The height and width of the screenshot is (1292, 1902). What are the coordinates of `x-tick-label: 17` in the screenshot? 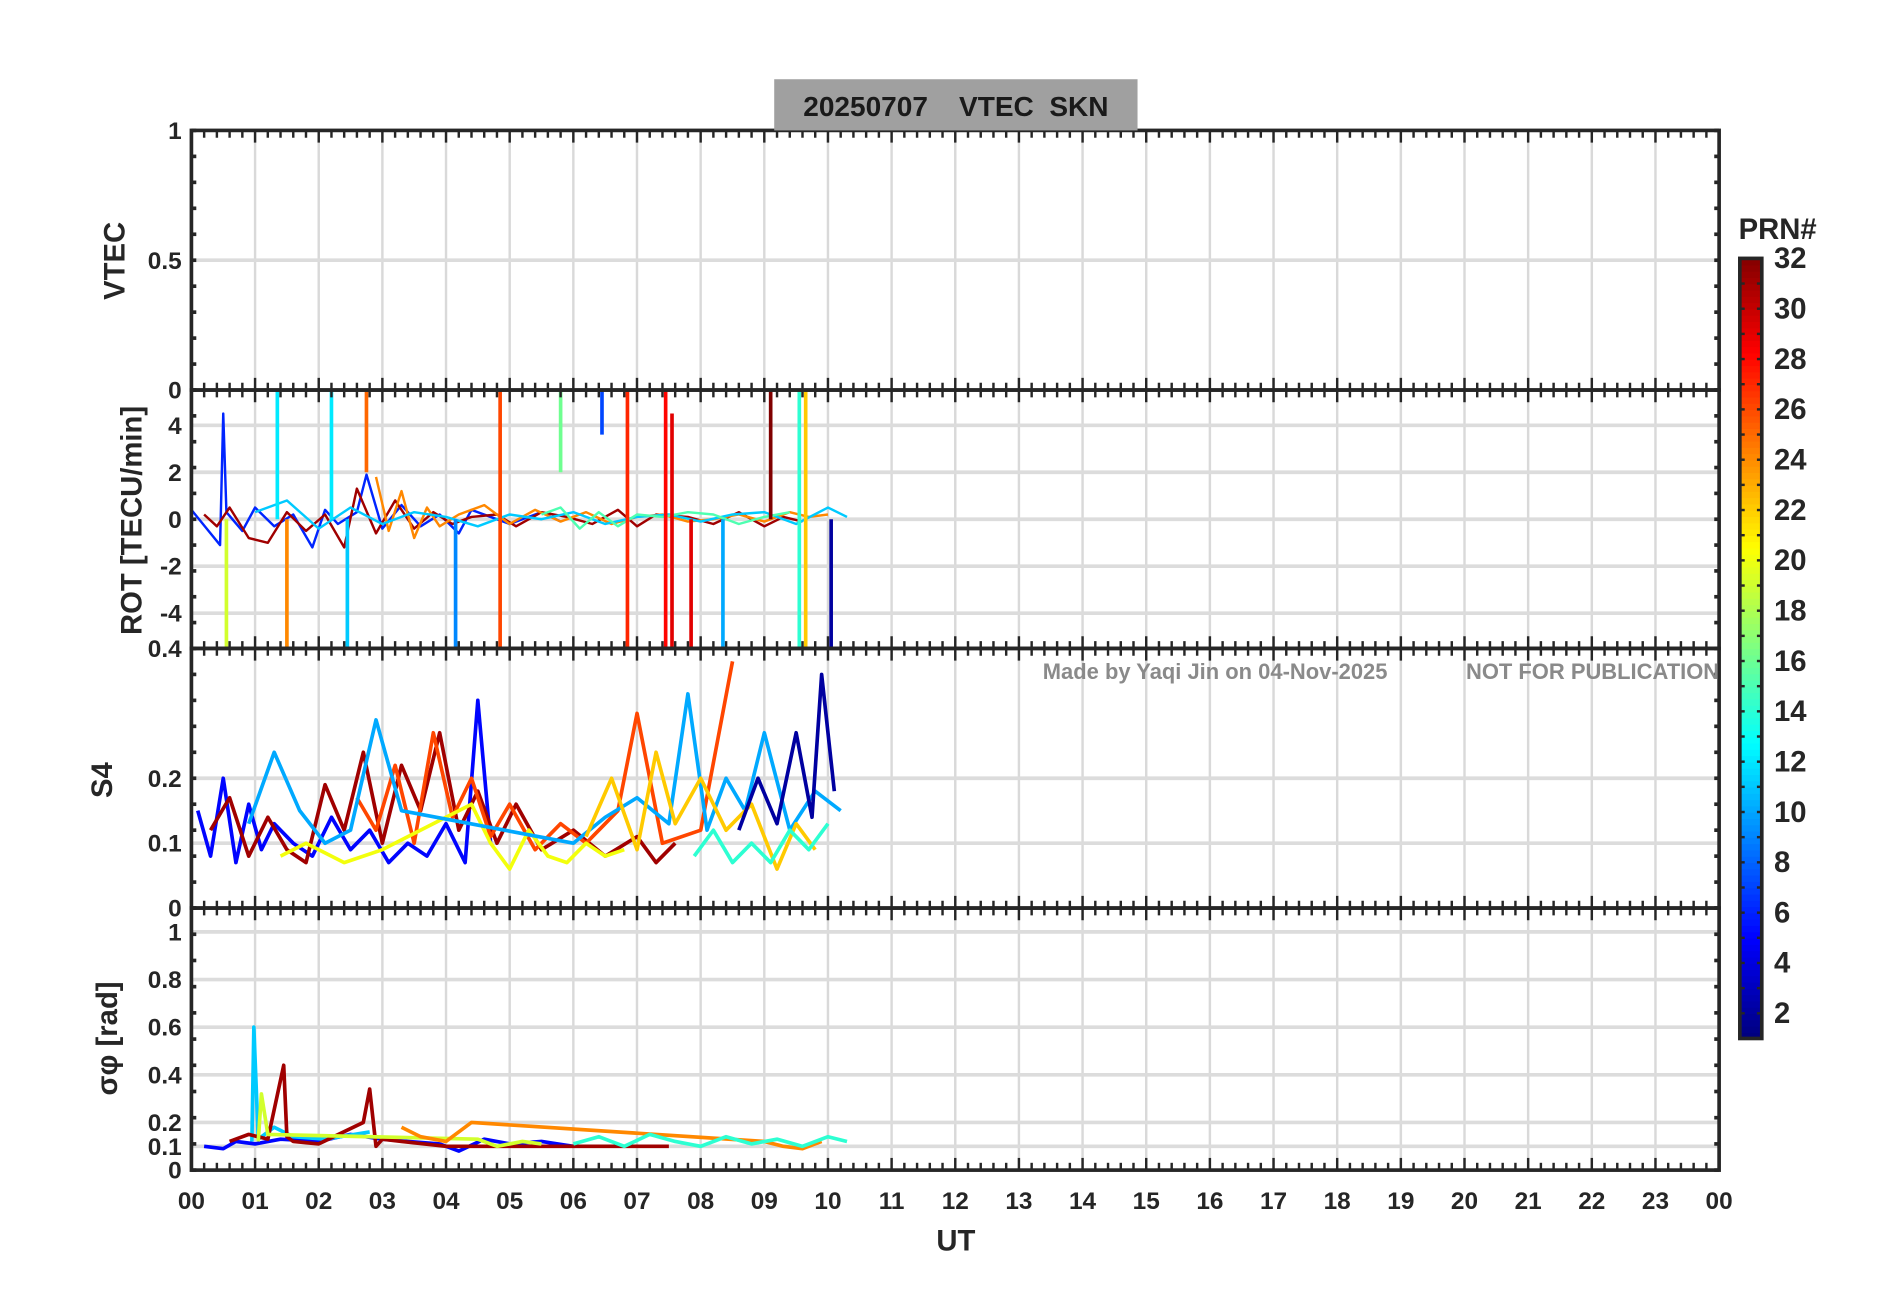 It's located at (1273, 1201).